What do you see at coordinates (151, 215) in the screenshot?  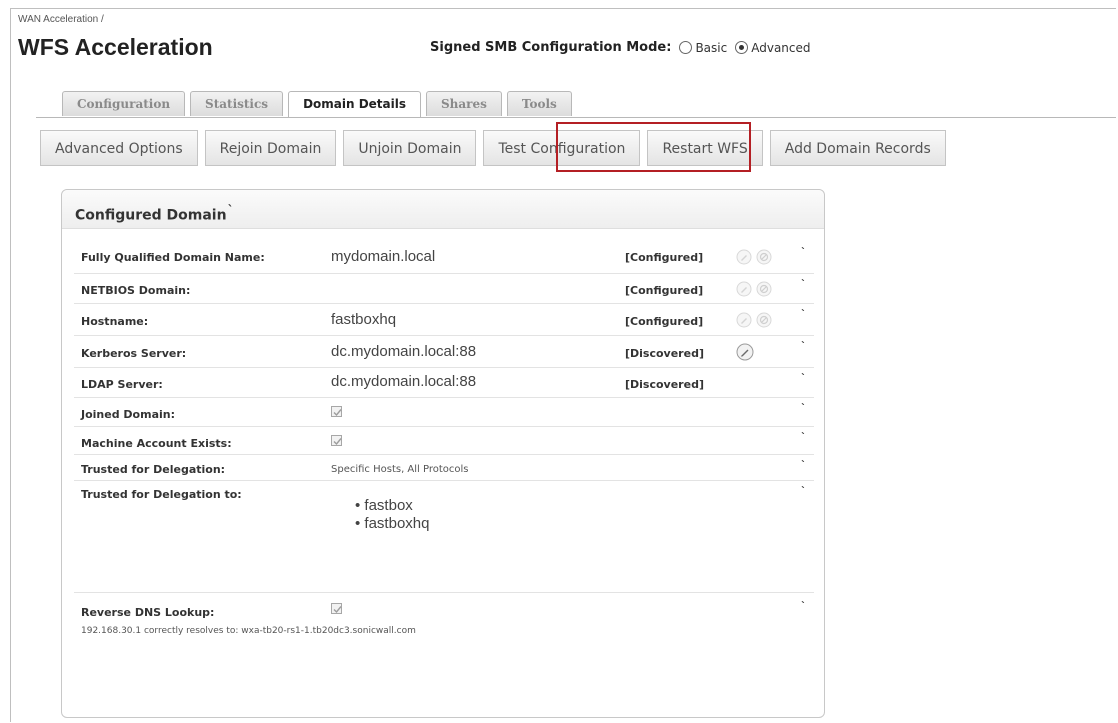 I see `panel-title: Configured Domain` at bounding box center [151, 215].